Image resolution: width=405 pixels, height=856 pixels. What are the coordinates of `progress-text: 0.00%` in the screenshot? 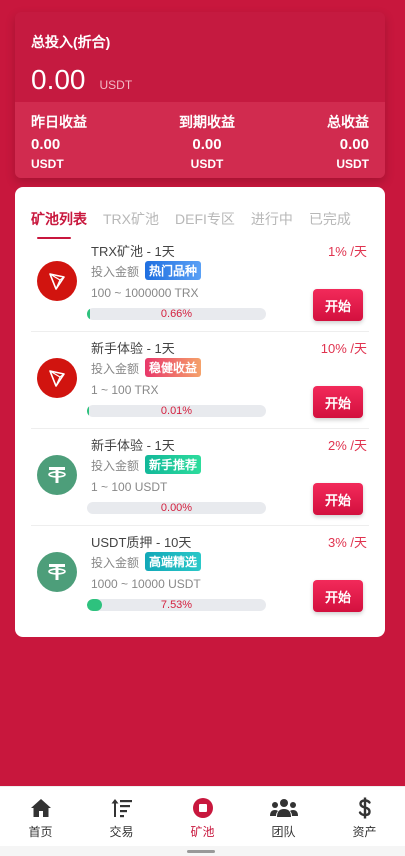 It's located at (176, 508).